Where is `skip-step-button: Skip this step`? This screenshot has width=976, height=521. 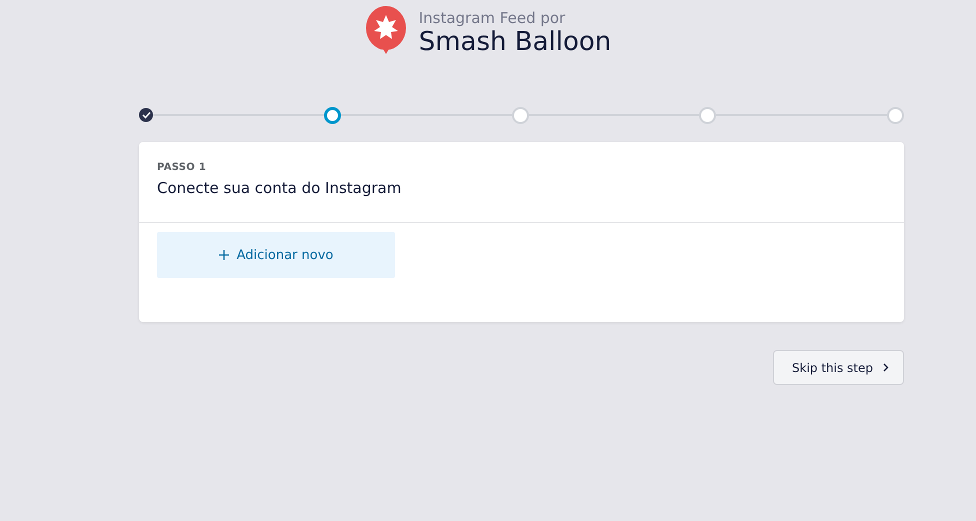 skip-step-button: Skip this step is located at coordinates (838, 367).